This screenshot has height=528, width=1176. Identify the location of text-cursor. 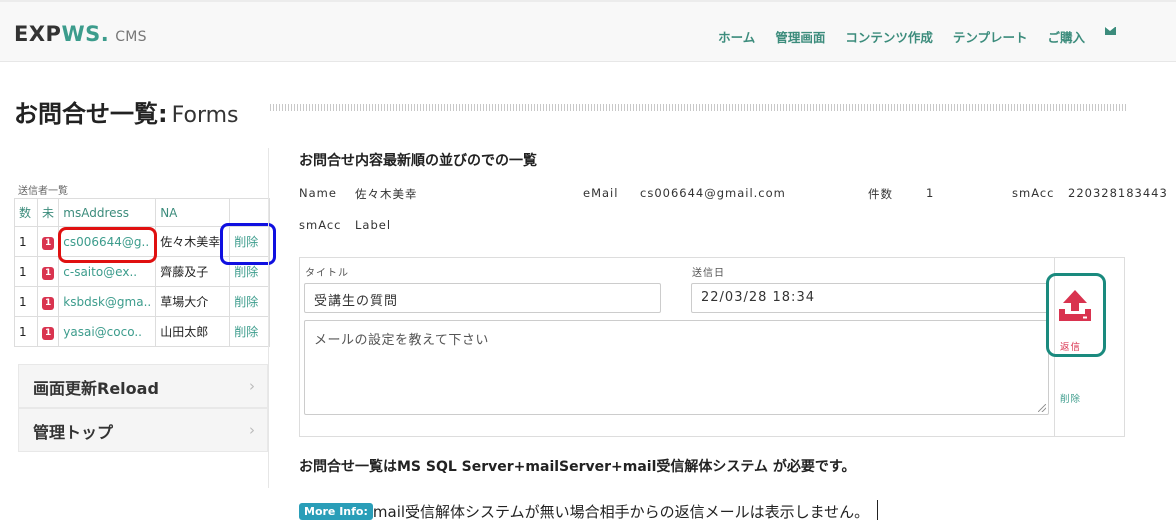
(878, 510).